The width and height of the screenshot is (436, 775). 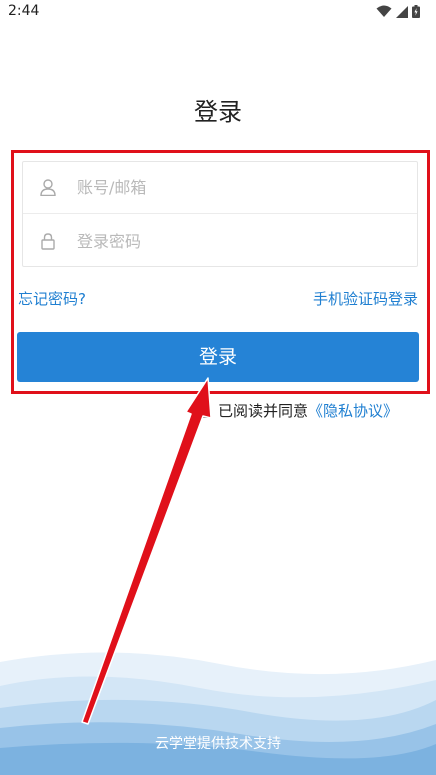 I want to click on account-field, so click(x=220, y=188).